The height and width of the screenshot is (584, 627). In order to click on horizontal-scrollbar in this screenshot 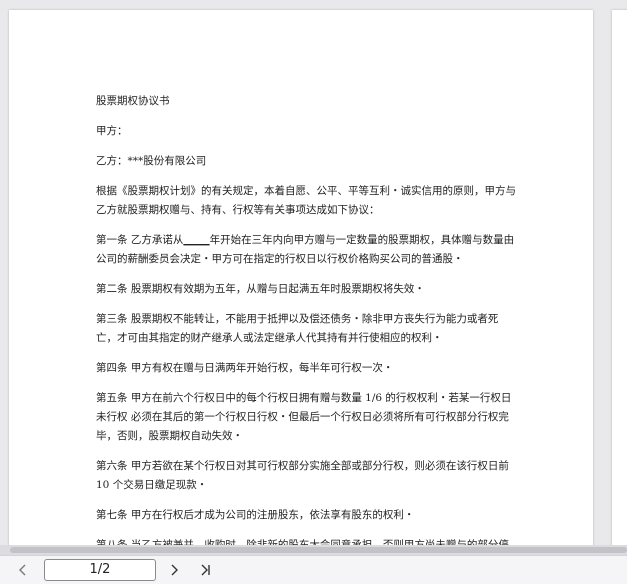, I will do `click(313, 550)`.